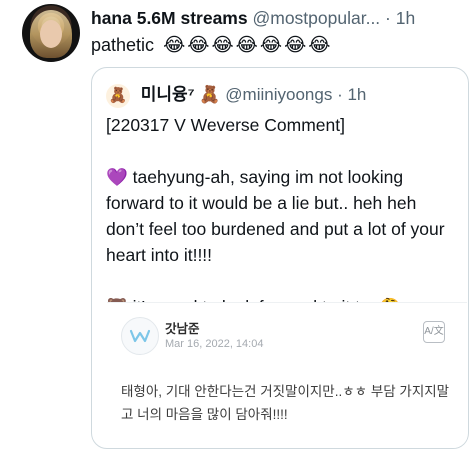 The width and height of the screenshot is (474, 449). I want to click on tweet-body: pathetic, so click(123, 45).